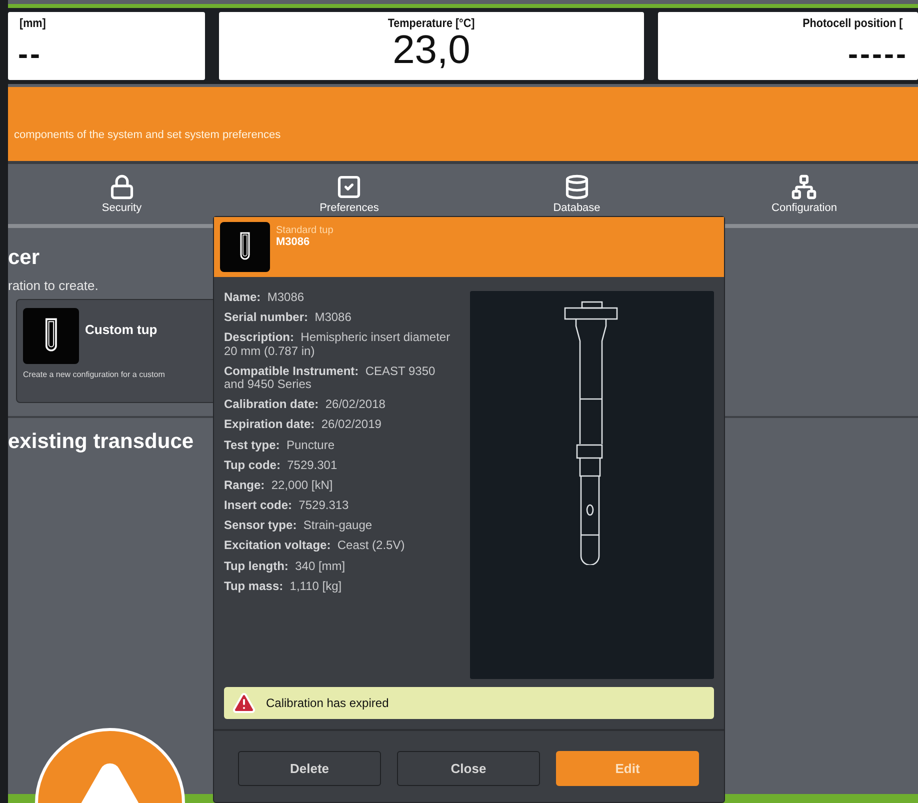 This screenshot has width=918, height=803. Describe the element at coordinates (279, 445) in the screenshot. I see `property-text: Test type: Puncture` at that location.